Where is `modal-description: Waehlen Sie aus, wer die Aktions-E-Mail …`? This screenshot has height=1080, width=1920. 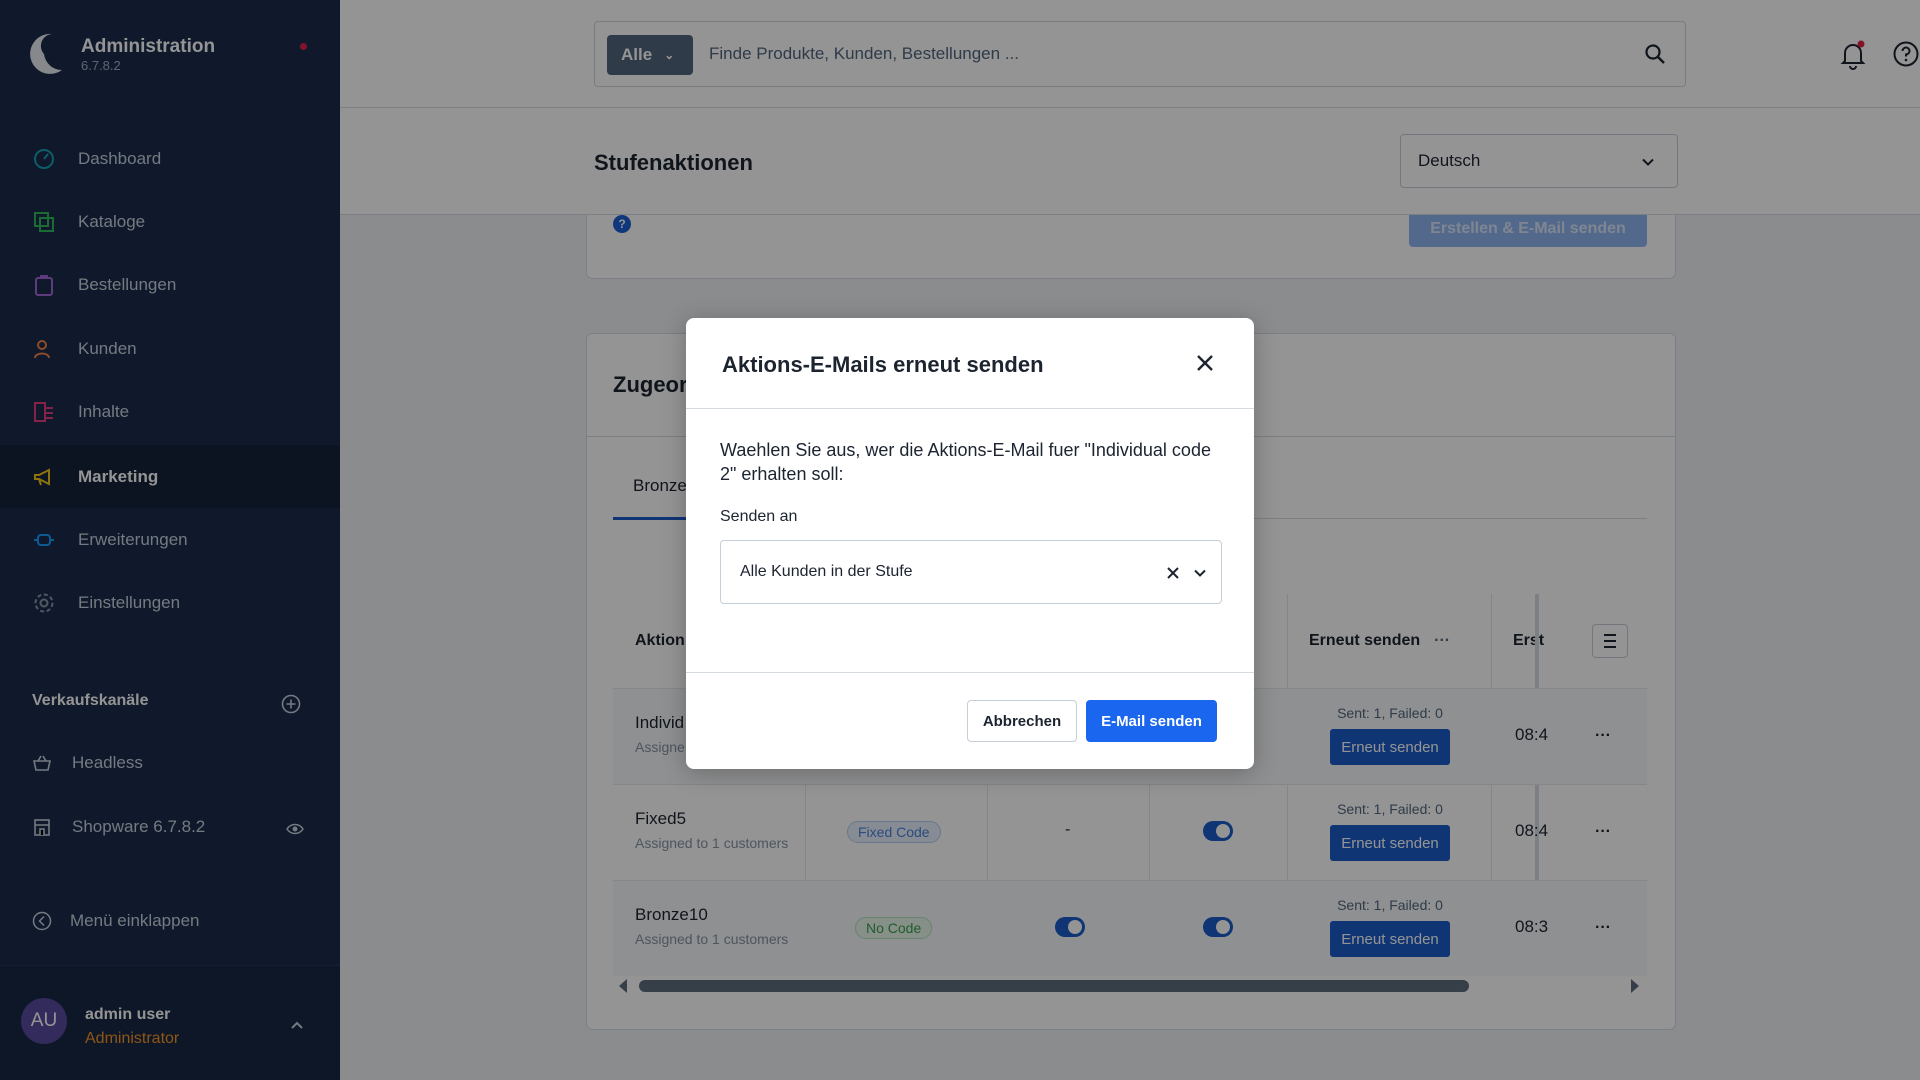
modal-description: Waehlen Sie aus, wer die Aktions-E-Mail … is located at coordinates (965, 462).